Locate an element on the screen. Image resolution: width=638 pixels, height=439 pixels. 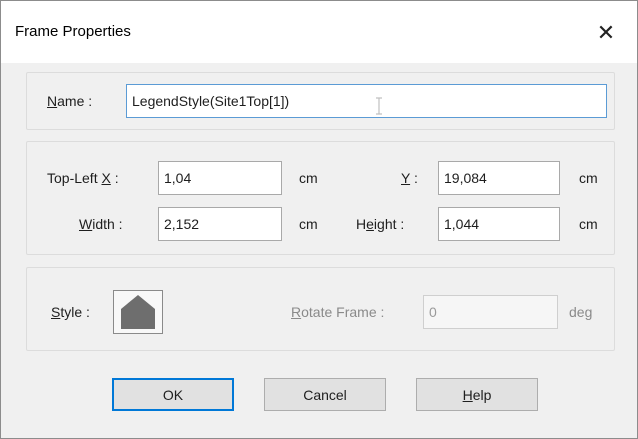
style-picker-button is located at coordinates (138, 312).